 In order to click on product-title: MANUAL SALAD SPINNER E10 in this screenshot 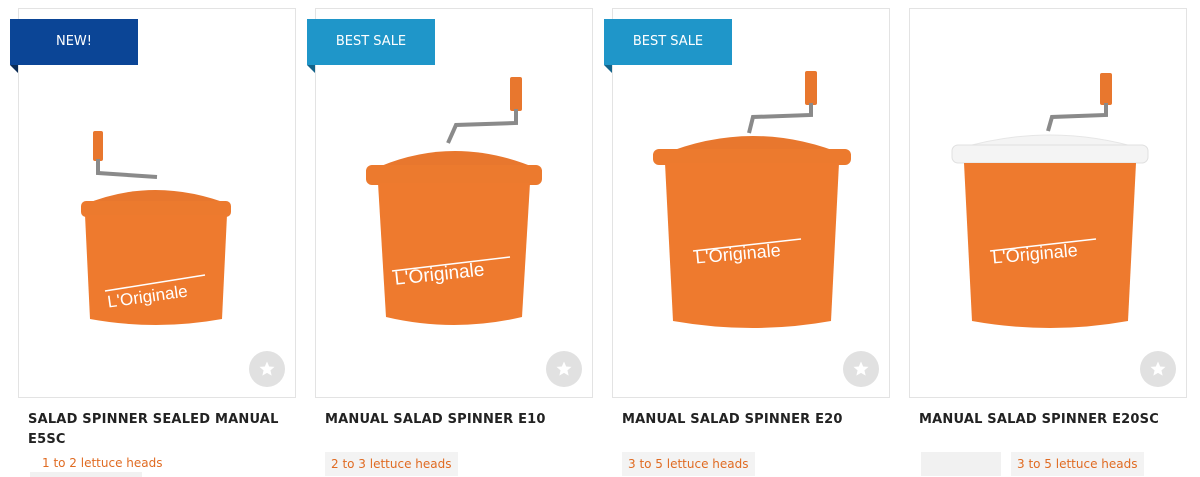, I will do `click(455, 420)`.